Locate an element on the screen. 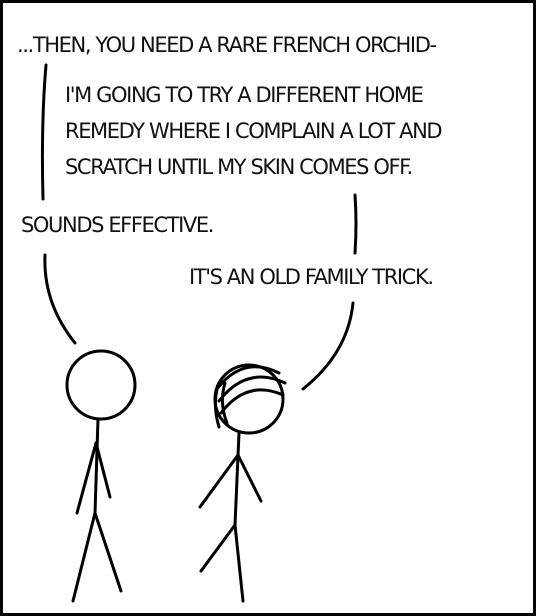 This screenshot has width=536, height=616. speech-tail-right is located at coordinates (328, 346).